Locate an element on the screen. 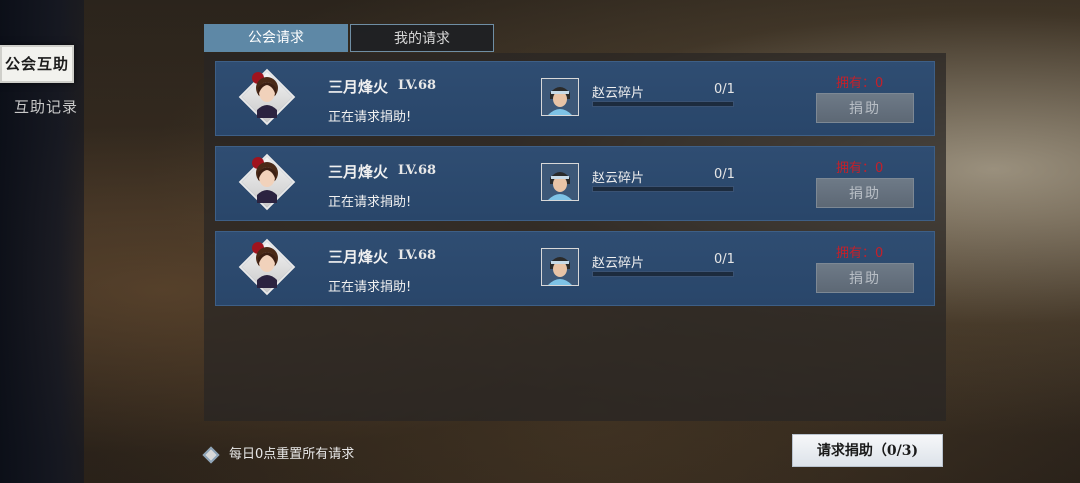 This screenshot has height=483, width=1080. reset-note: 每日0点重置所有请求 is located at coordinates (278, 453).